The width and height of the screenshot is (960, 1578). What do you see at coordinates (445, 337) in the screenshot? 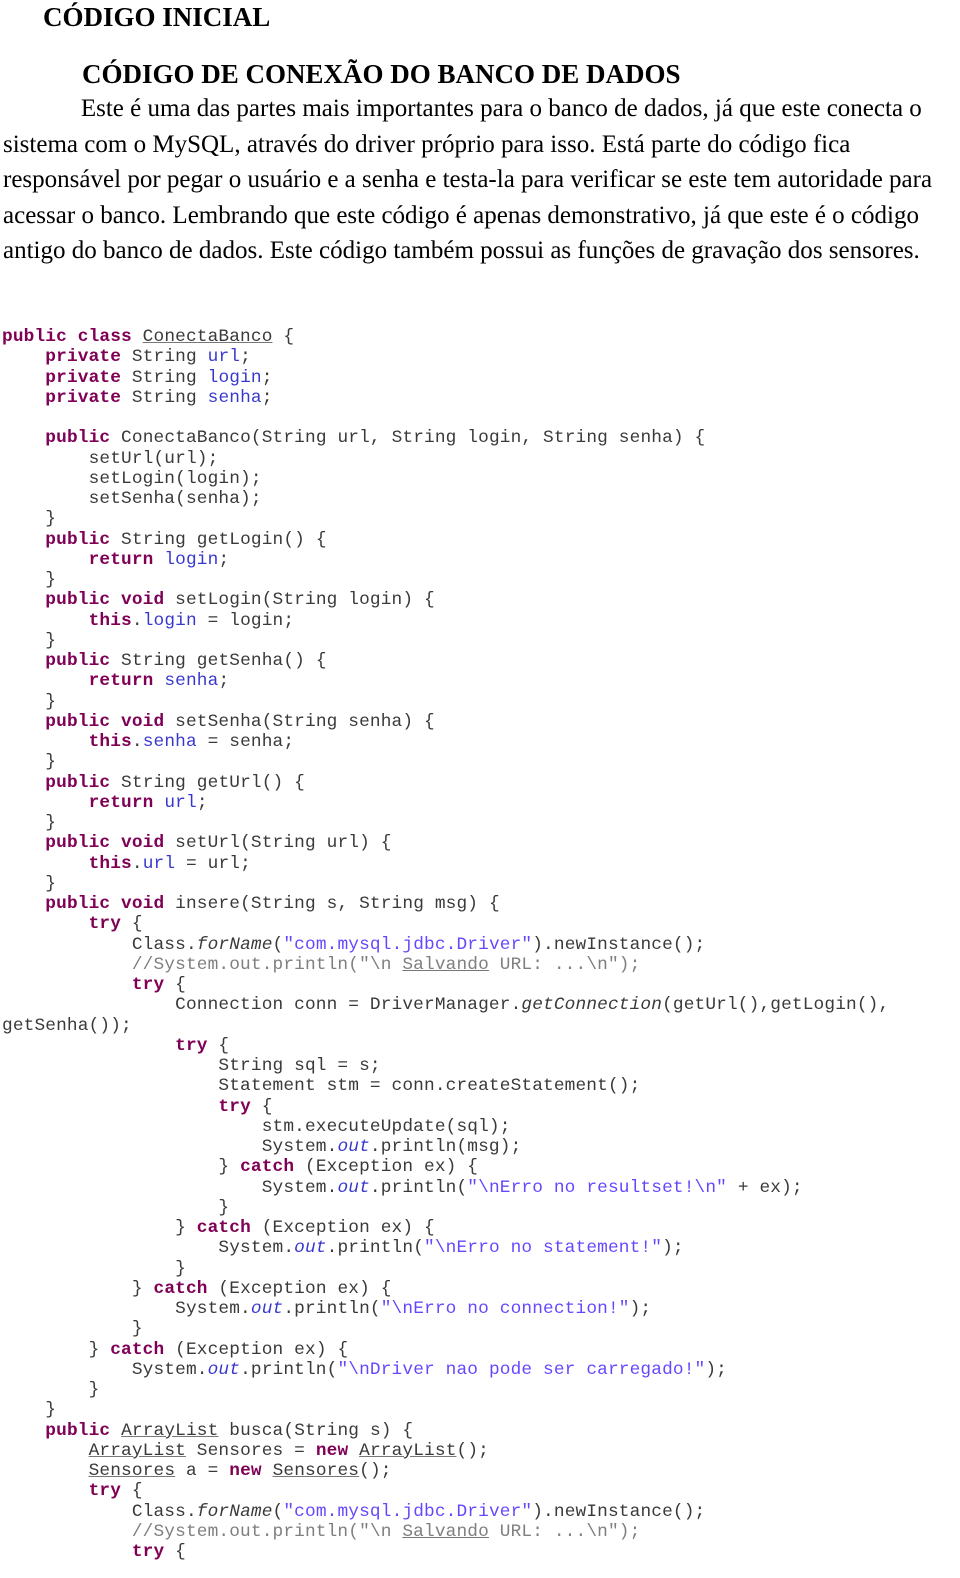
I see `code-line: public class ConectaBanco {` at bounding box center [445, 337].